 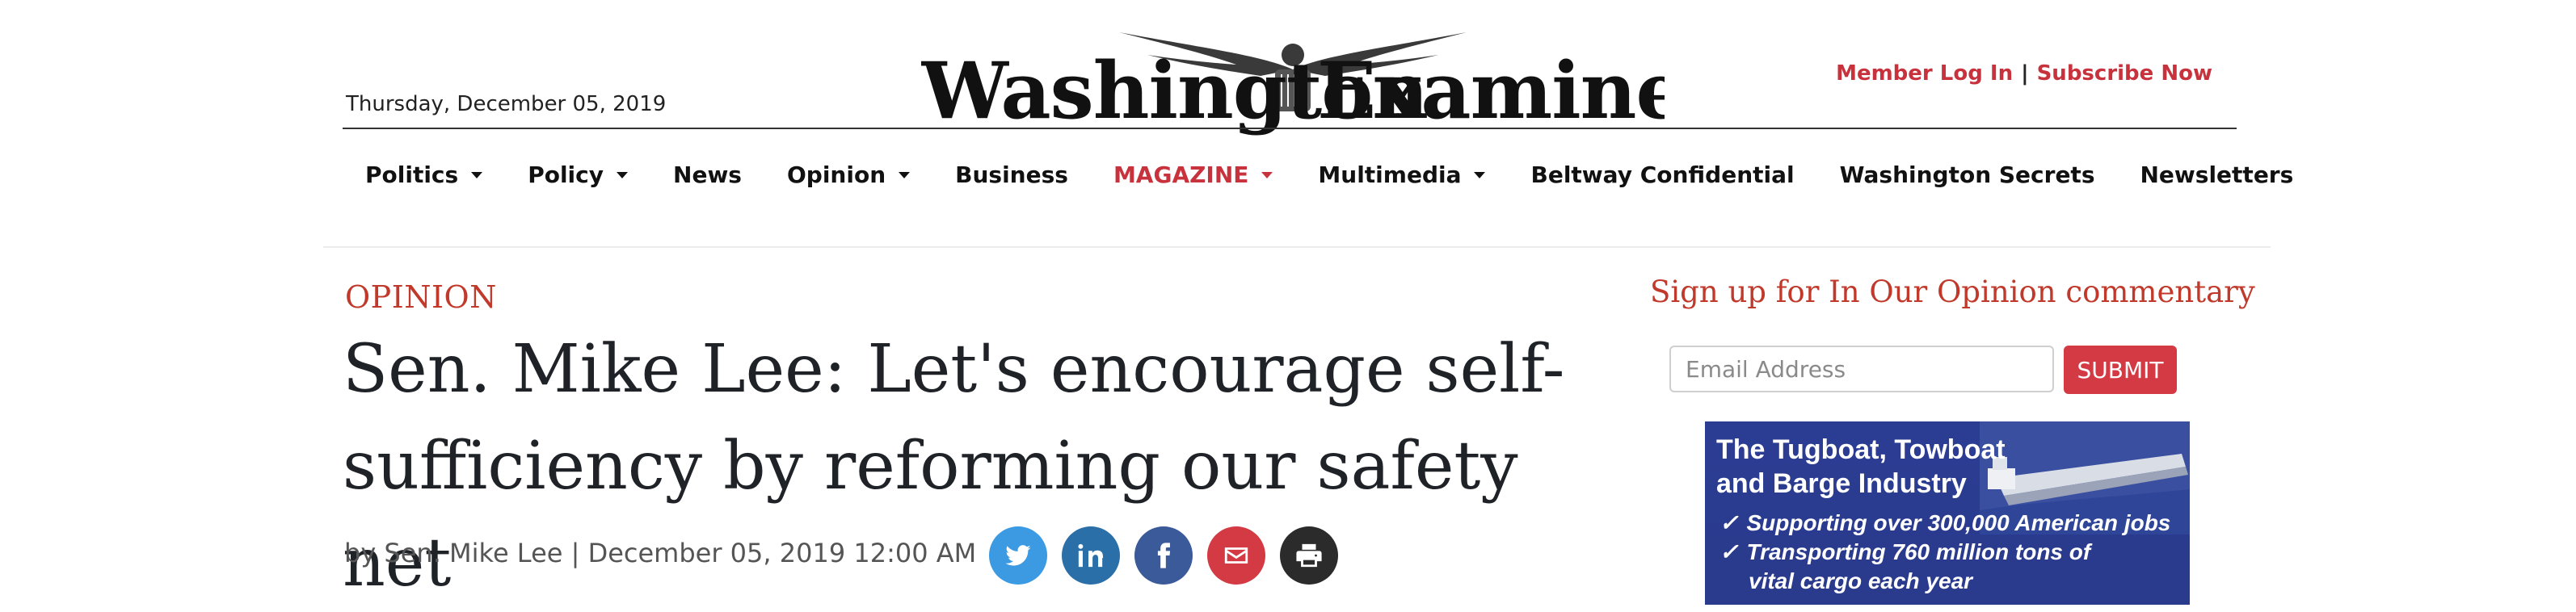 I want to click on nav-item-opinion: Opinion, so click(x=848, y=174).